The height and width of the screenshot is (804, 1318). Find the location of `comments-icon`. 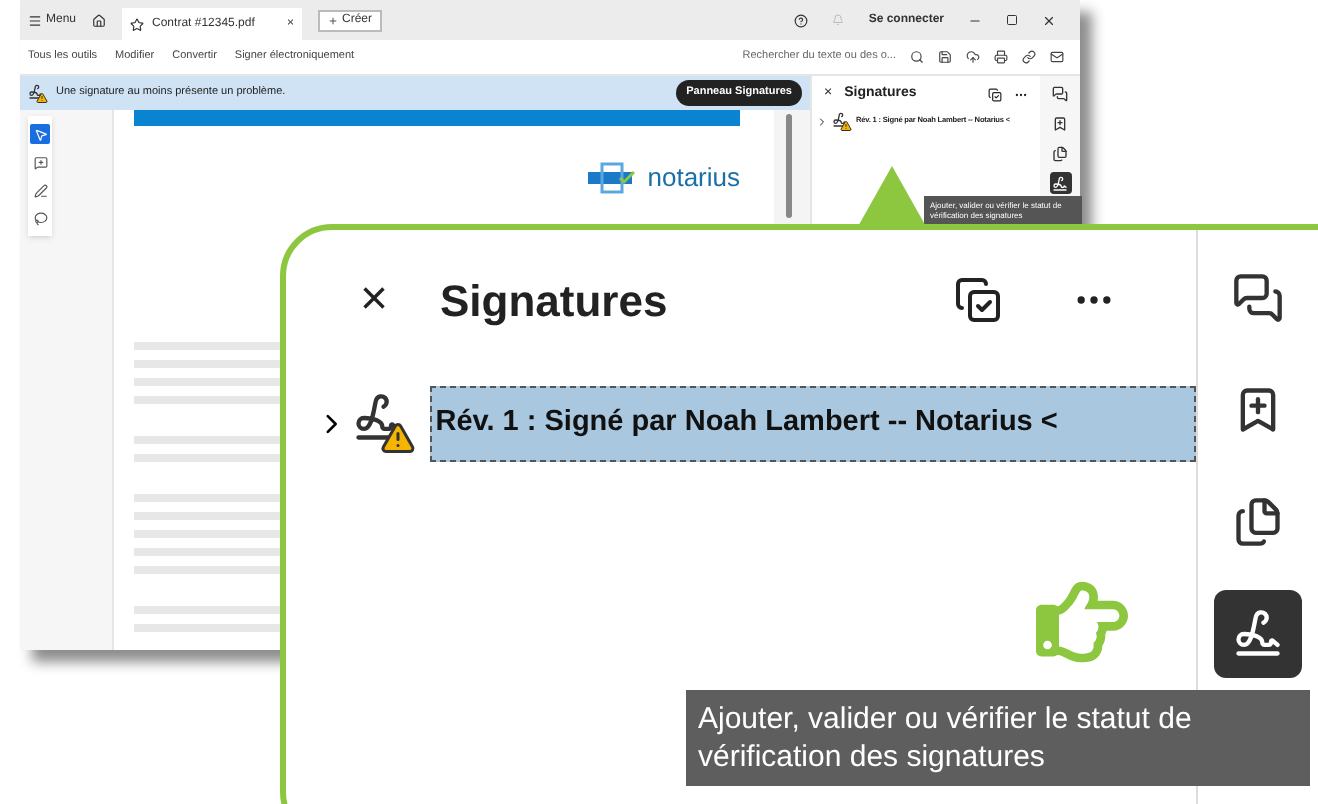

comments-icon is located at coordinates (1060, 93).